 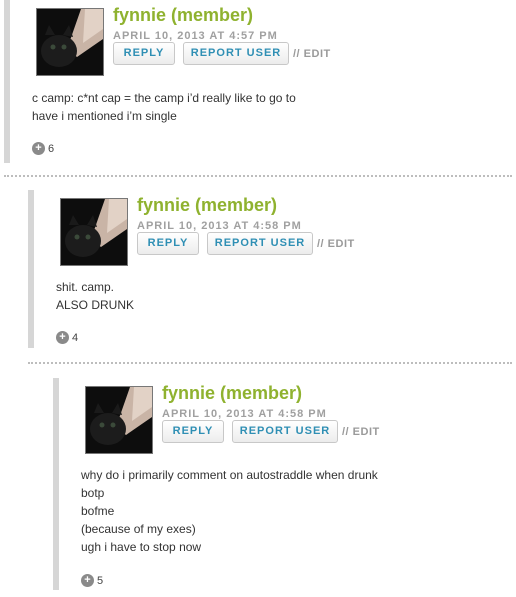 What do you see at coordinates (93, 493) in the screenshot?
I see `comment-line: botp` at bounding box center [93, 493].